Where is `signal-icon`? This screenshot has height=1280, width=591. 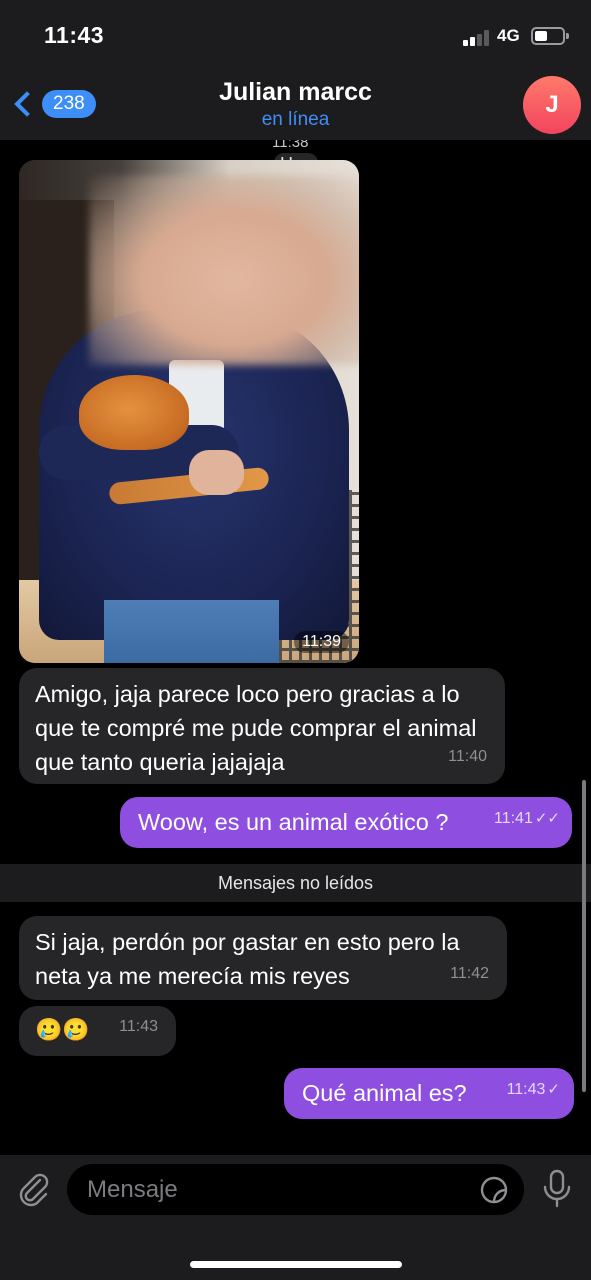 signal-icon is located at coordinates (477, 38).